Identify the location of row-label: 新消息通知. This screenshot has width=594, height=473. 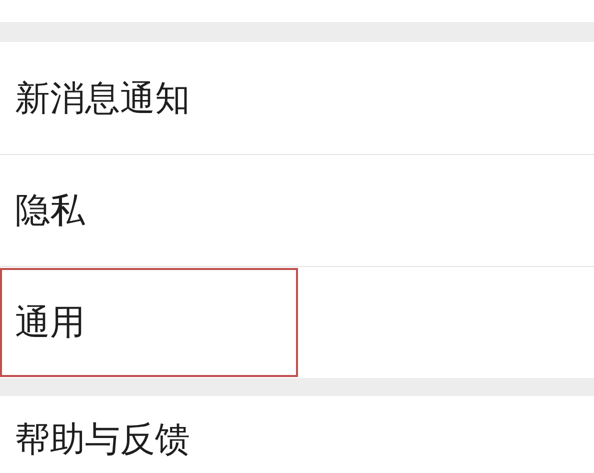
(102, 99).